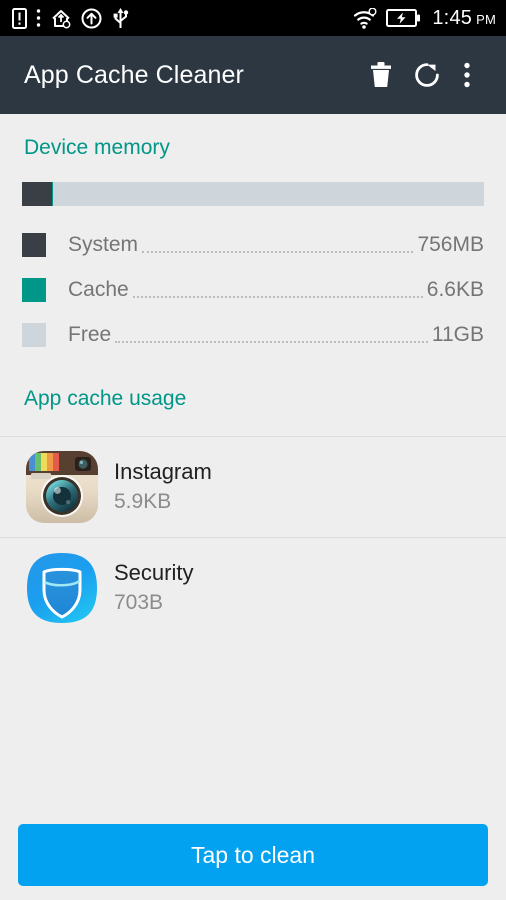 The height and width of the screenshot is (900, 506). Describe the element at coordinates (91, 18) in the screenshot. I see `arrow-up-circle-icon` at that location.